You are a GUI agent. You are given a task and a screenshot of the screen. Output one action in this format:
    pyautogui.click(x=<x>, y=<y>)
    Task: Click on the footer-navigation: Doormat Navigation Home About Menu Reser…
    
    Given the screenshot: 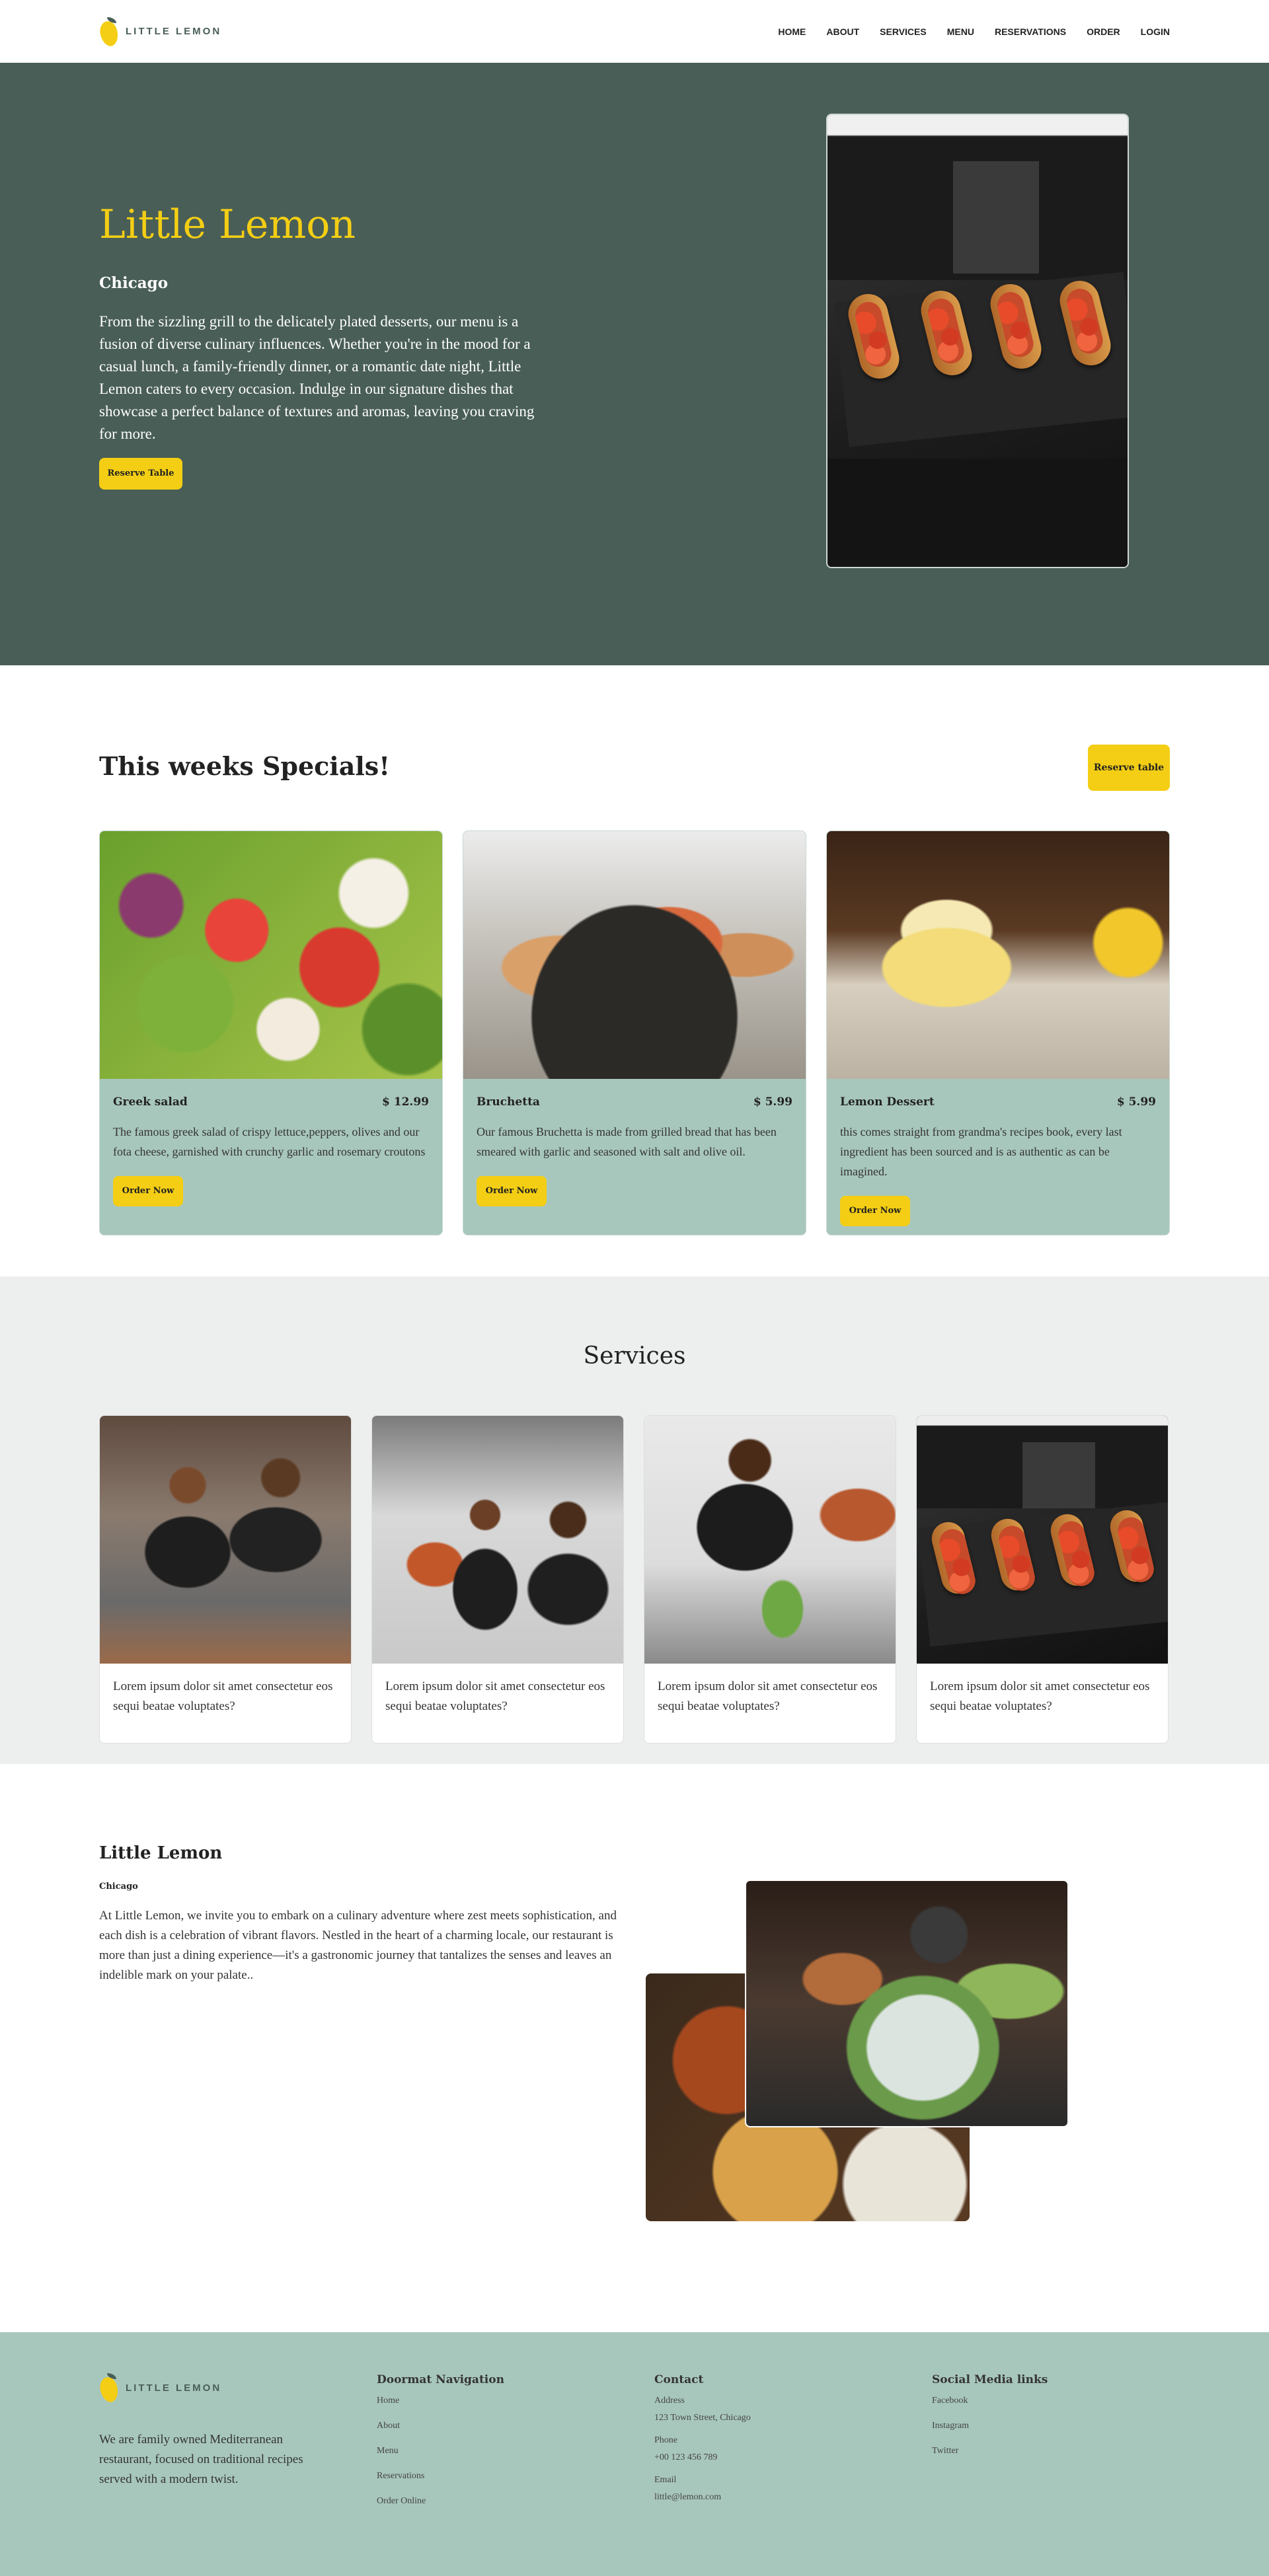 What is the action you would take?
    pyautogui.click(x=440, y=2446)
    